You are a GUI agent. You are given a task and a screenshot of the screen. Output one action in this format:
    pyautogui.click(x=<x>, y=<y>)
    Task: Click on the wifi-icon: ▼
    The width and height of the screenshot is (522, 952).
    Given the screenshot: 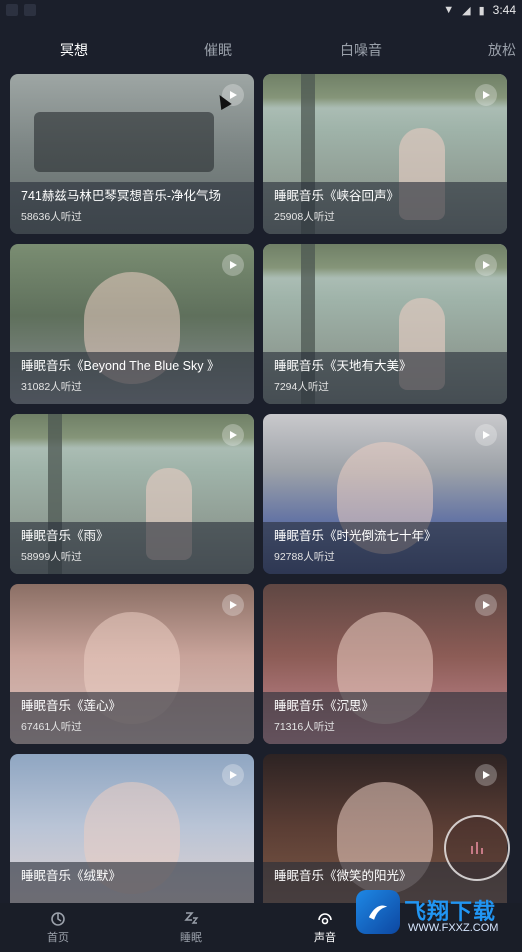 What is the action you would take?
    pyautogui.click(x=449, y=10)
    